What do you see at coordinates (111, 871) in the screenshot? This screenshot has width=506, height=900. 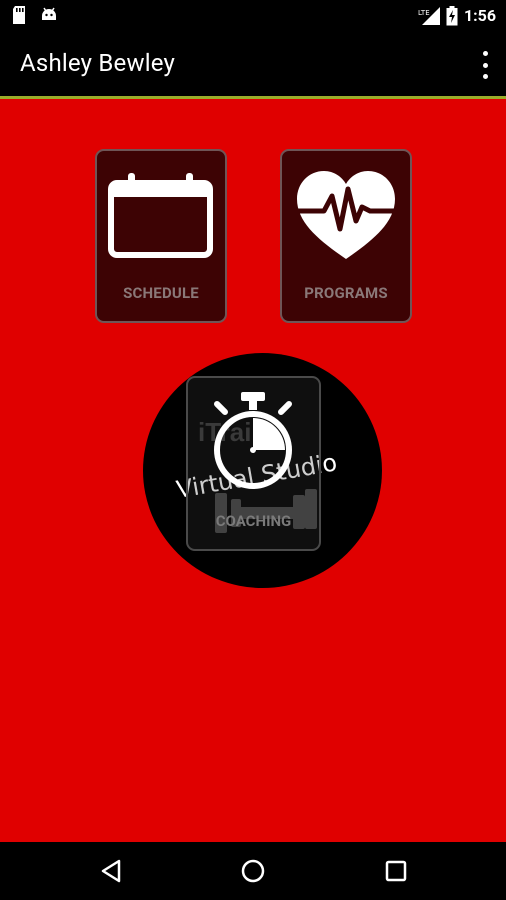 I see `back-icon` at bounding box center [111, 871].